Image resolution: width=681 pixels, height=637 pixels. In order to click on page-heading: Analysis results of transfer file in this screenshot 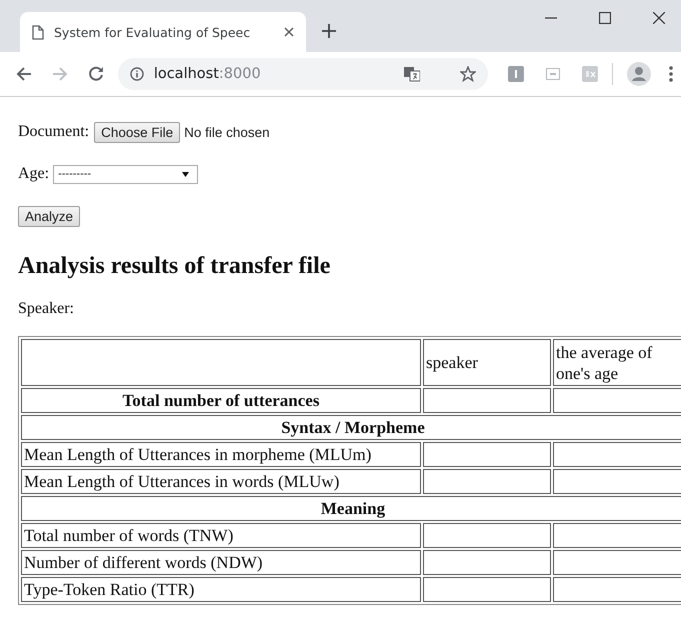, I will do `click(175, 266)`.